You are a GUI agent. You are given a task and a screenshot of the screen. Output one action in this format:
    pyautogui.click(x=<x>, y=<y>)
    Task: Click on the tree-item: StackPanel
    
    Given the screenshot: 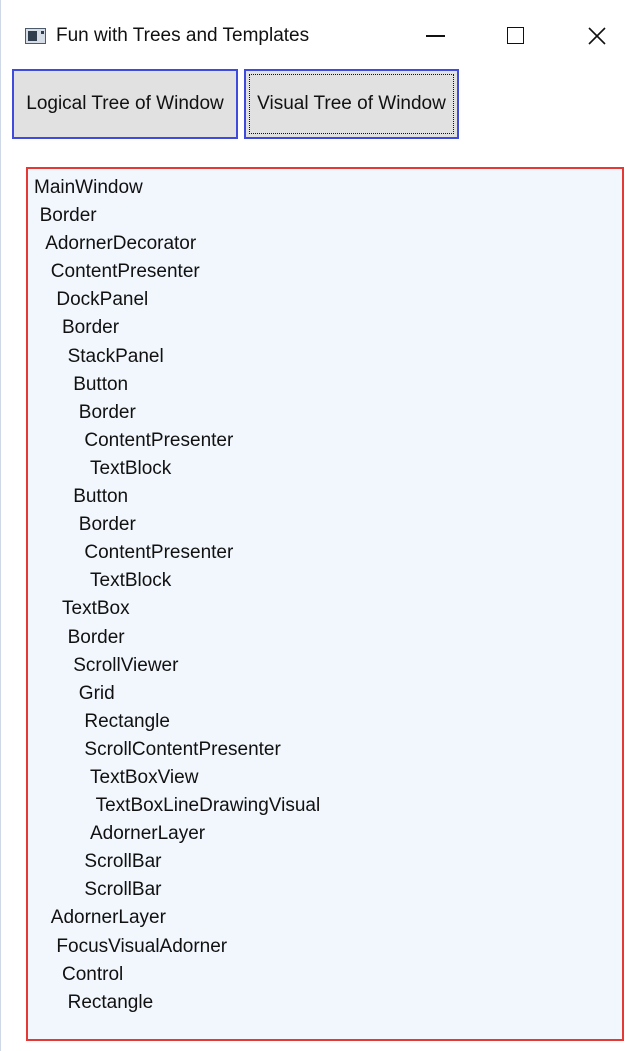 What is the action you would take?
    pyautogui.click(x=115, y=356)
    